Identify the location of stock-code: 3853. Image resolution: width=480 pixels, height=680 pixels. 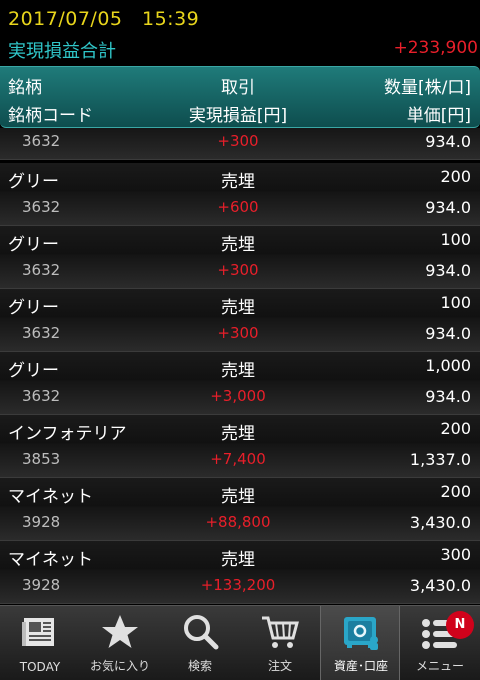
(41, 459).